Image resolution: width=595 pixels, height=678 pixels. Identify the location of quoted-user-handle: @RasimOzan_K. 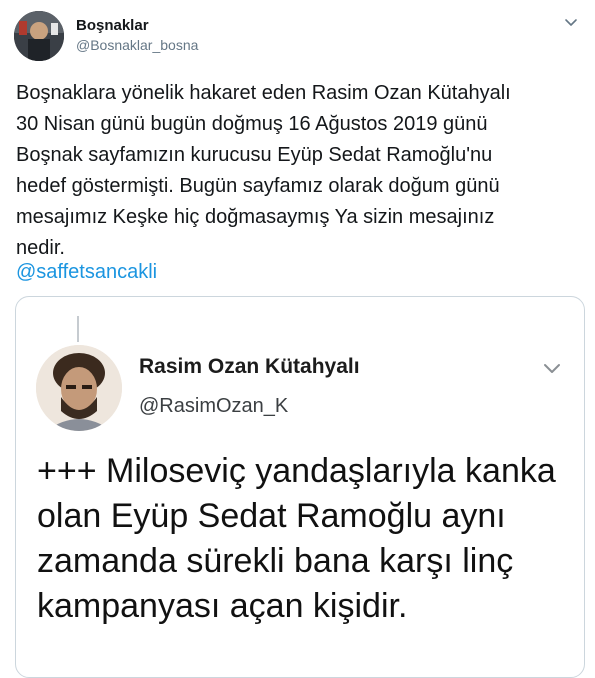
(214, 406).